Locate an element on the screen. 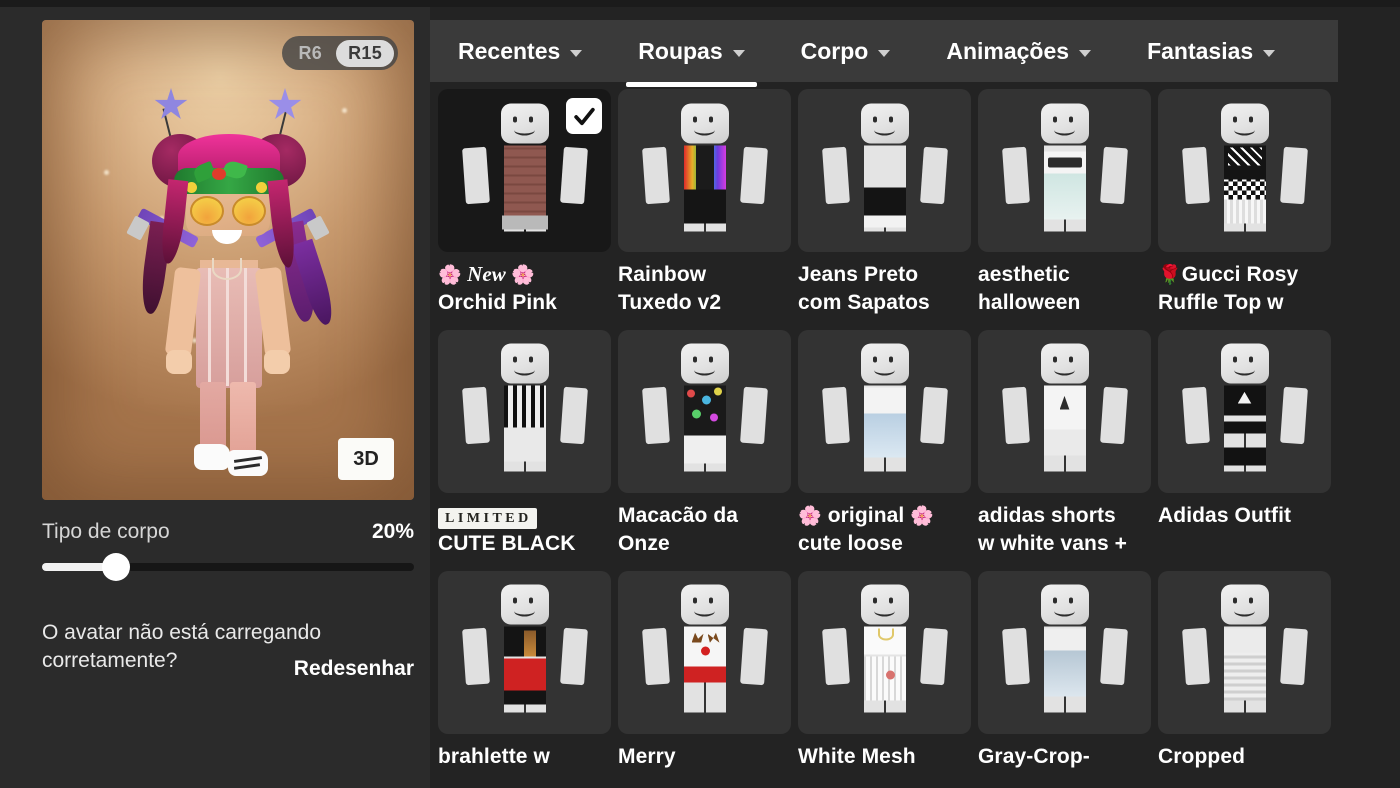  item-caption: 🌹Gucci Rosy Ruffle Top w is located at coordinates (1242, 289).